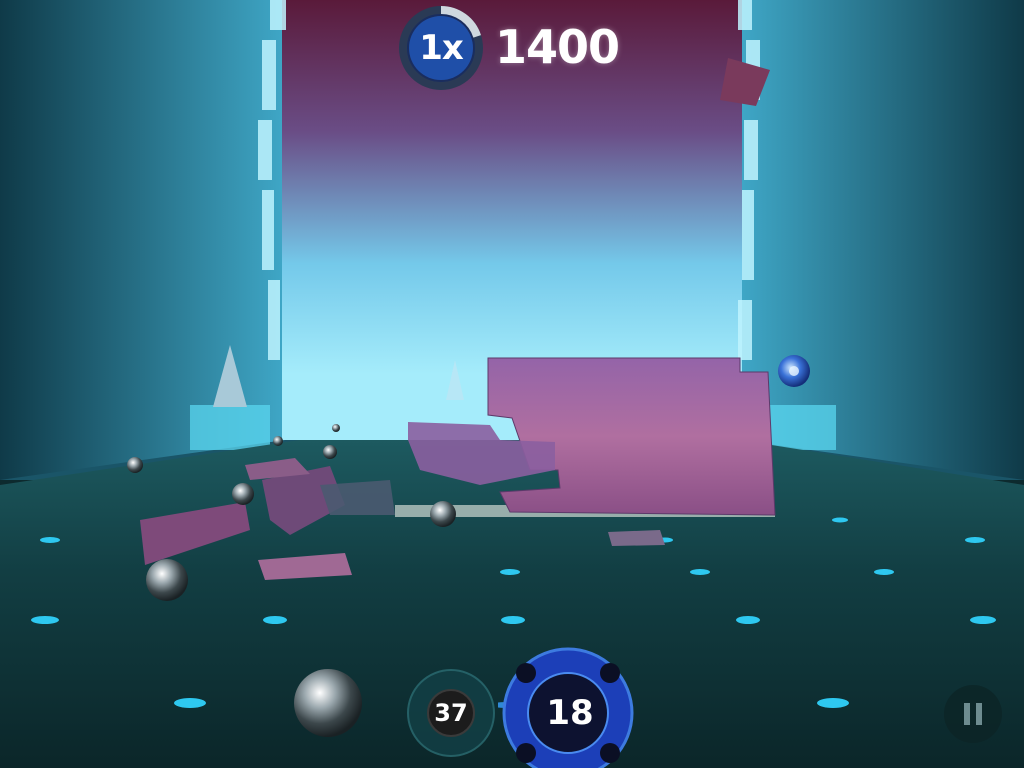 The width and height of the screenshot is (1024, 768). I want to click on pause-icon, so click(973, 714).